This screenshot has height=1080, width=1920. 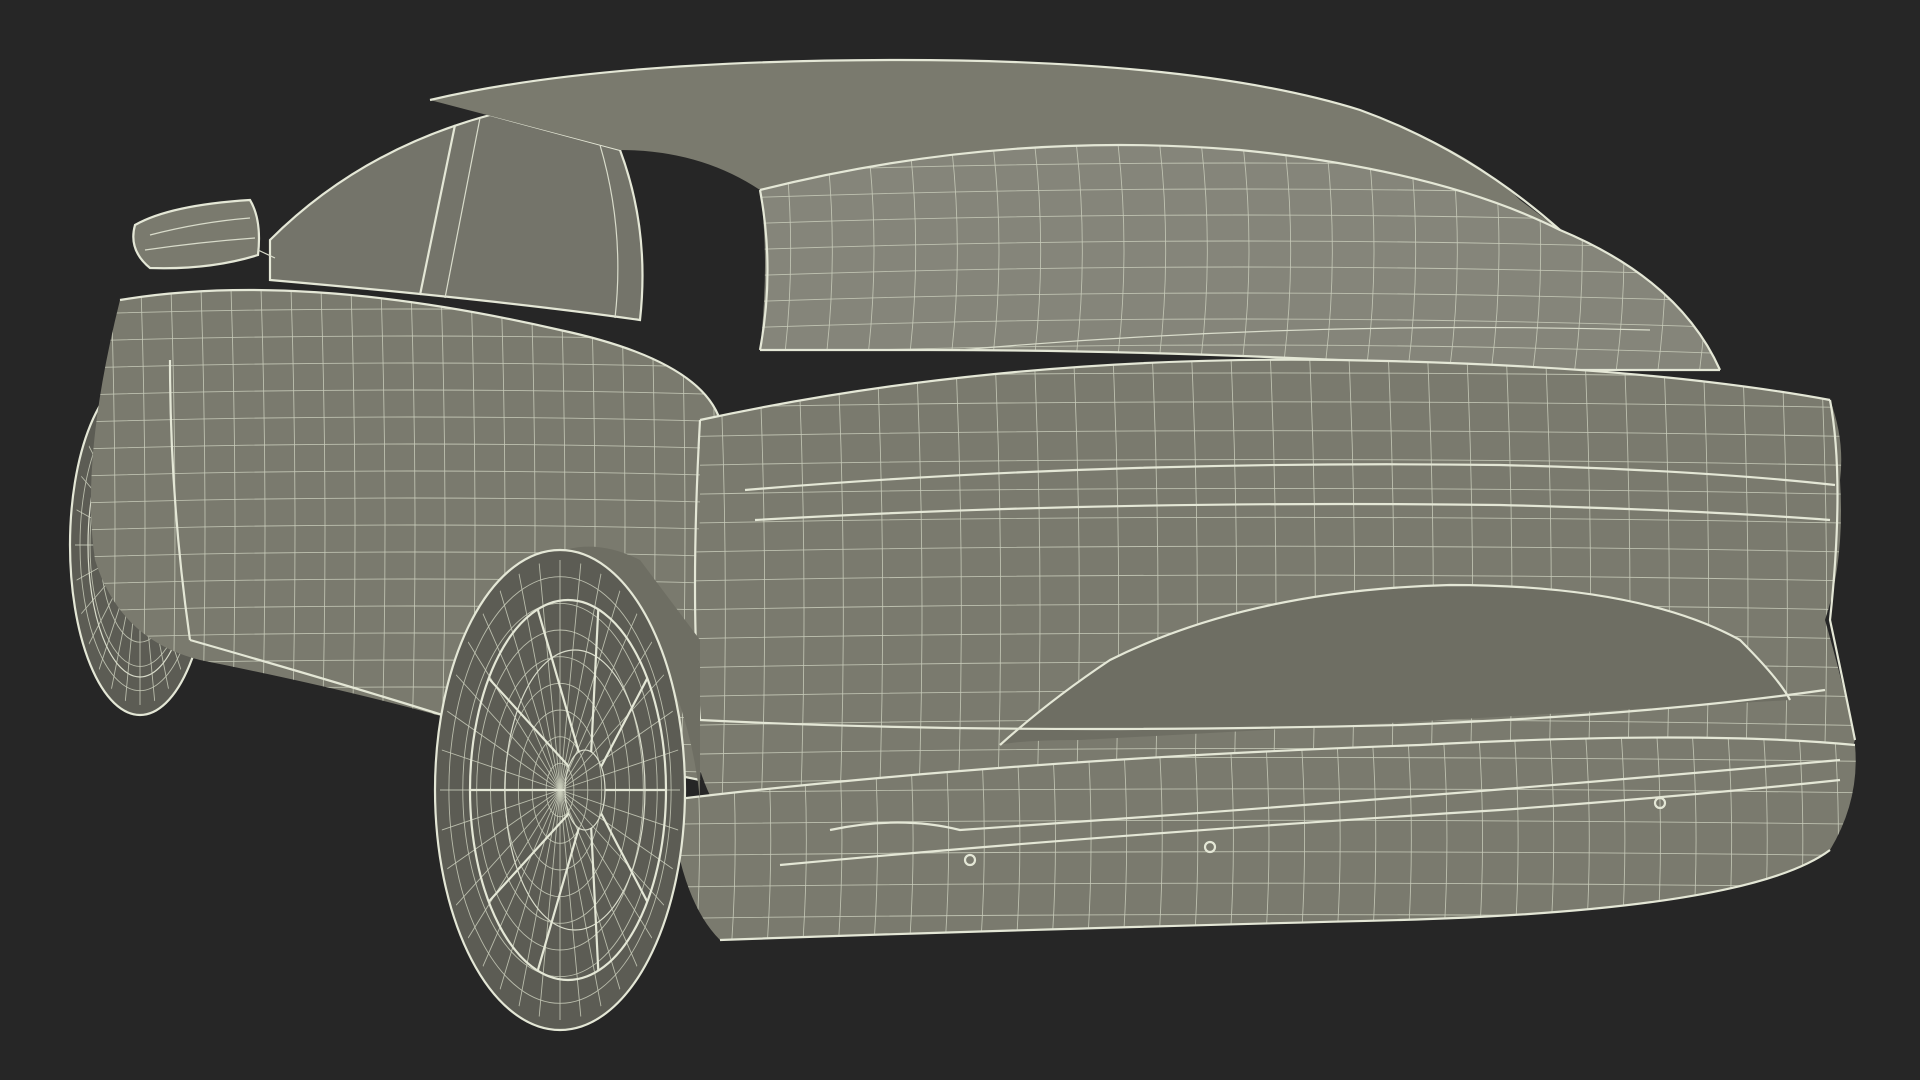 I want to click on side-mirror, so click(x=204, y=234).